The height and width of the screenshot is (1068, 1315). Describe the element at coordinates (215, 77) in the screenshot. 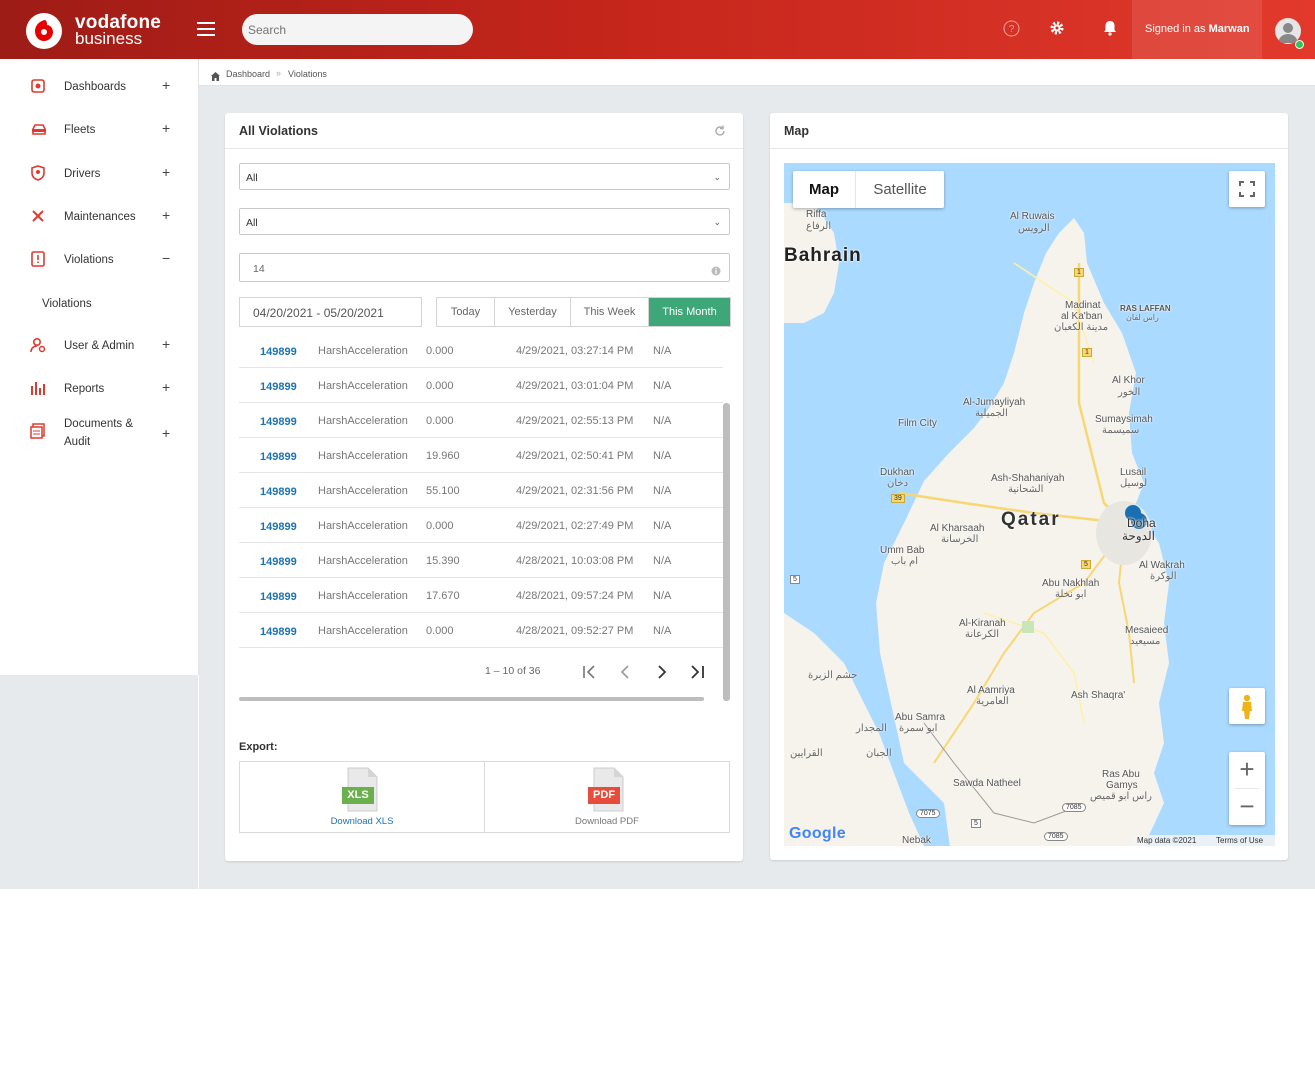

I see `home-icon` at that location.